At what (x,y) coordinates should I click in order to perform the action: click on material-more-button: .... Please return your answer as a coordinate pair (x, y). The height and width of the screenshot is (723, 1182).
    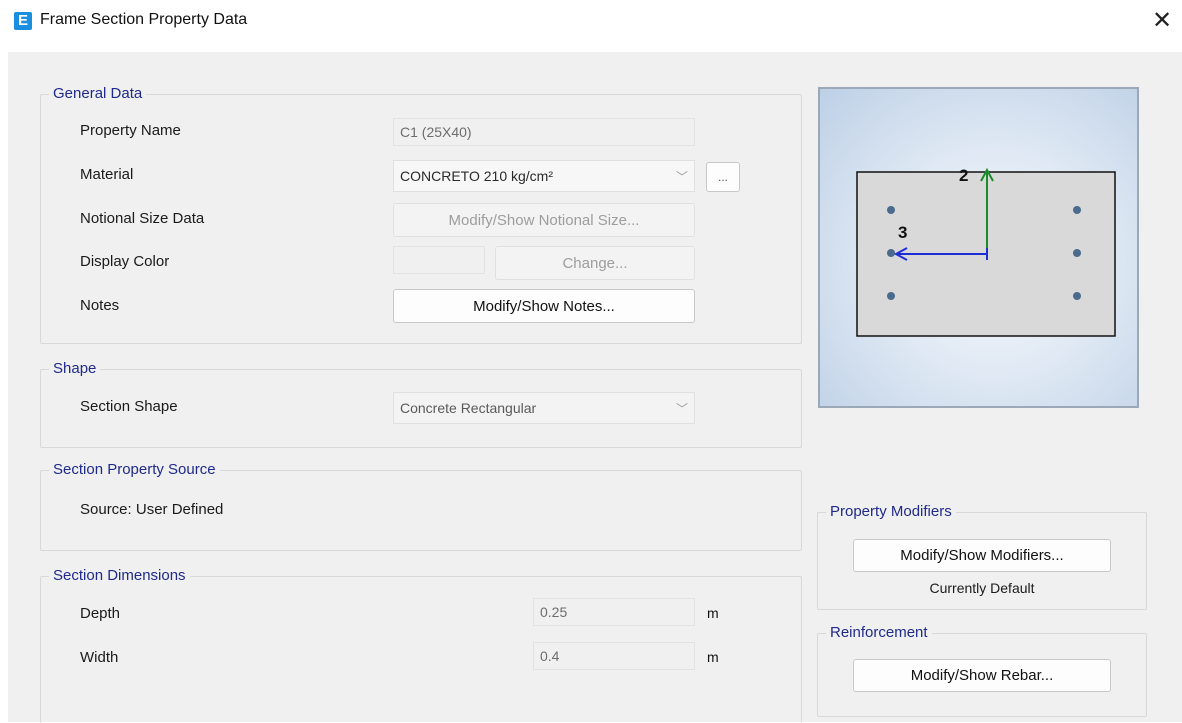
    Looking at the image, I should click on (723, 177).